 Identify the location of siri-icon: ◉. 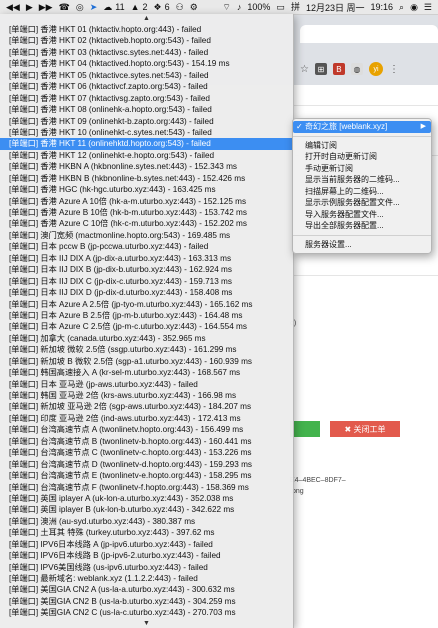
(414, 7).